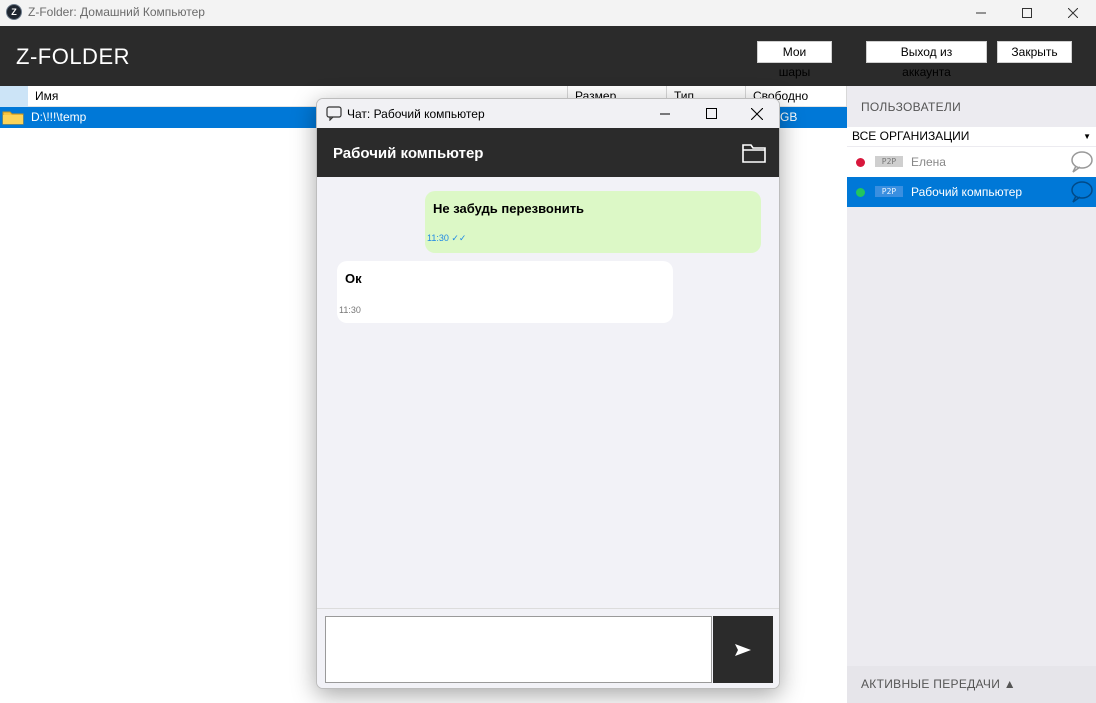  I want to click on table-corner, so click(14, 96).